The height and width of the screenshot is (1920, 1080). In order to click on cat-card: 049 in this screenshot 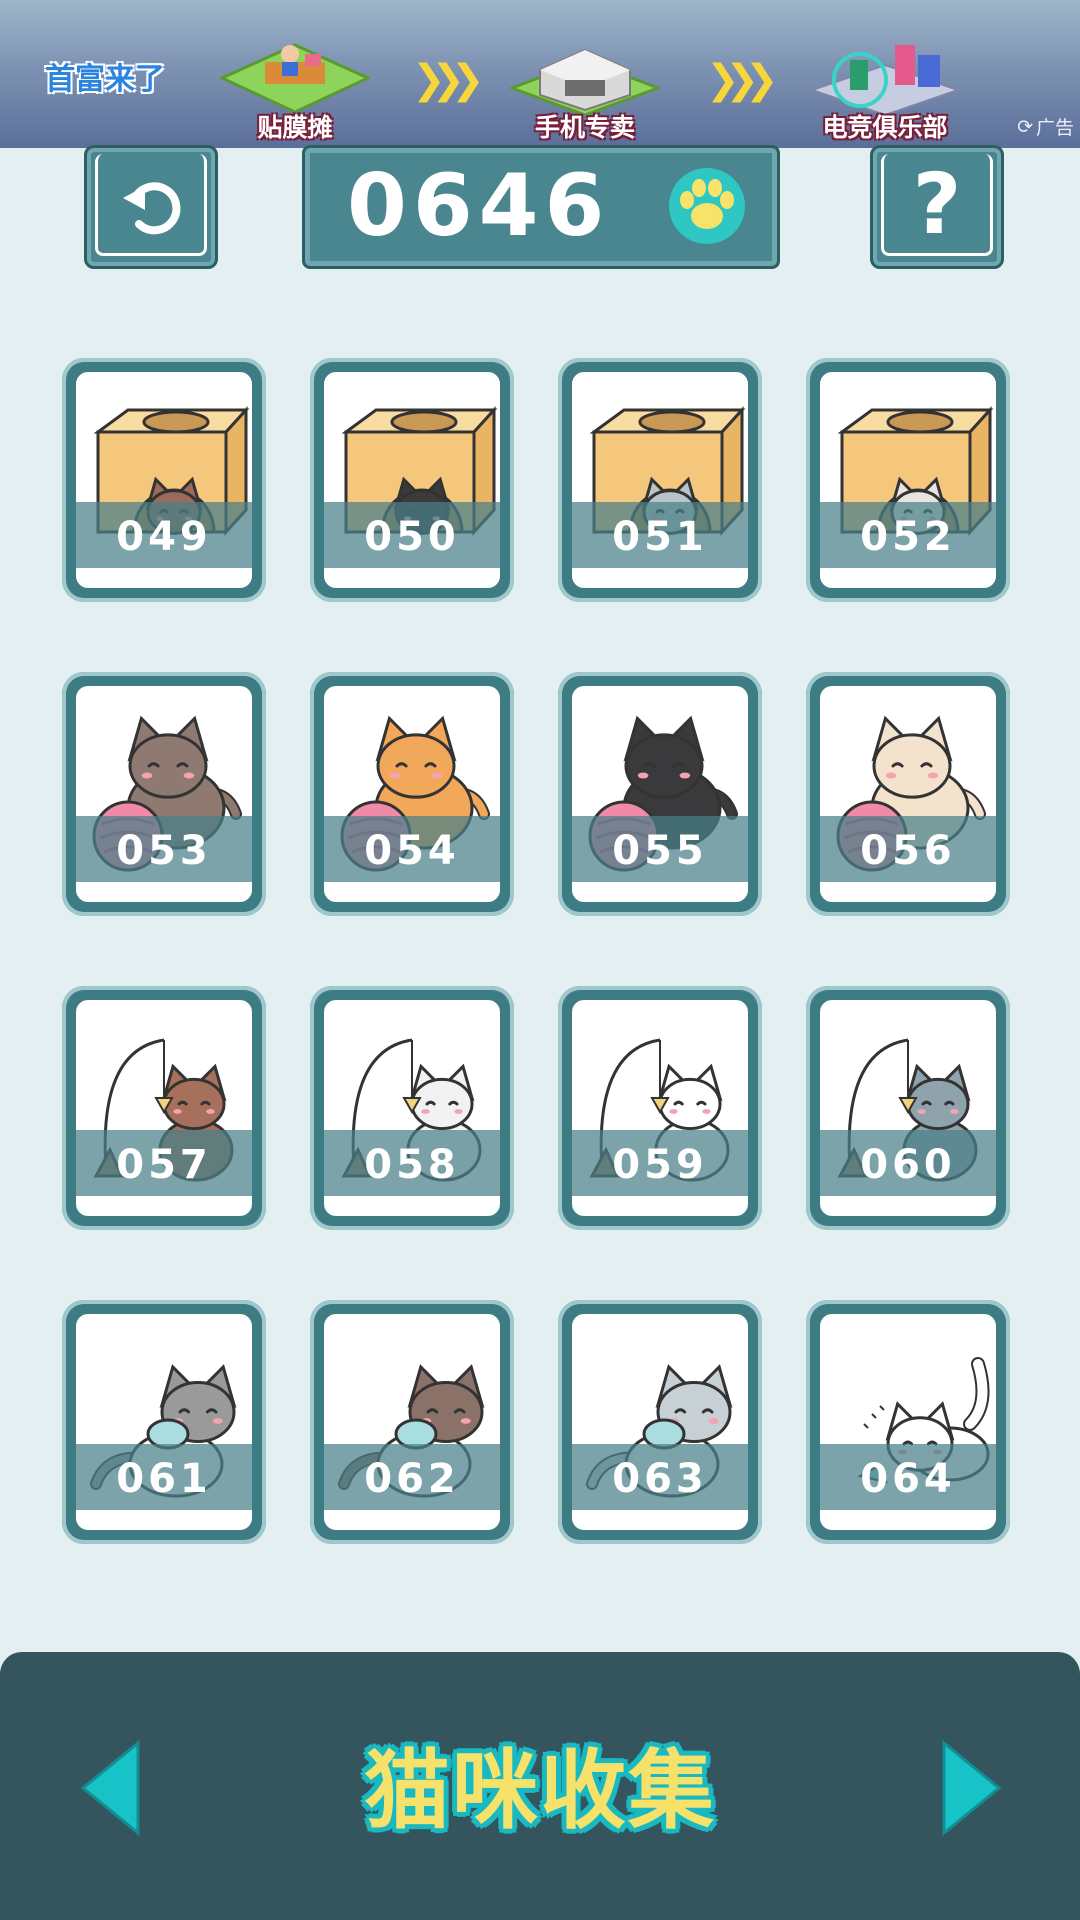, I will do `click(164, 480)`.